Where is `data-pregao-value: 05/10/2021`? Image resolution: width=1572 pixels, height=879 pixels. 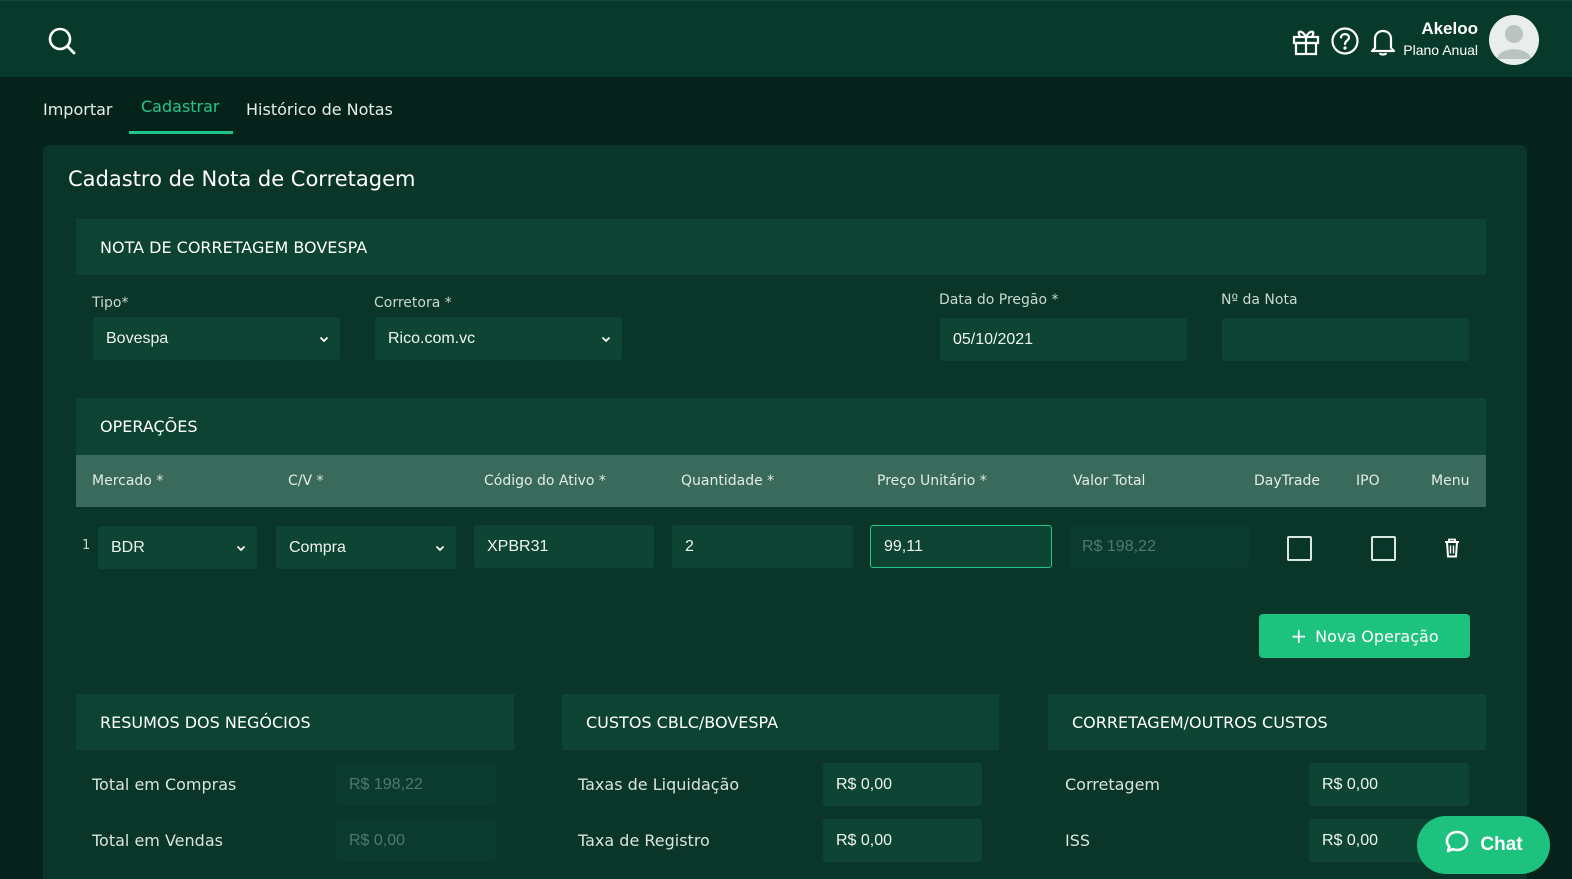
data-pregao-value: 05/10/2021 is located at coordinates (993, 339).